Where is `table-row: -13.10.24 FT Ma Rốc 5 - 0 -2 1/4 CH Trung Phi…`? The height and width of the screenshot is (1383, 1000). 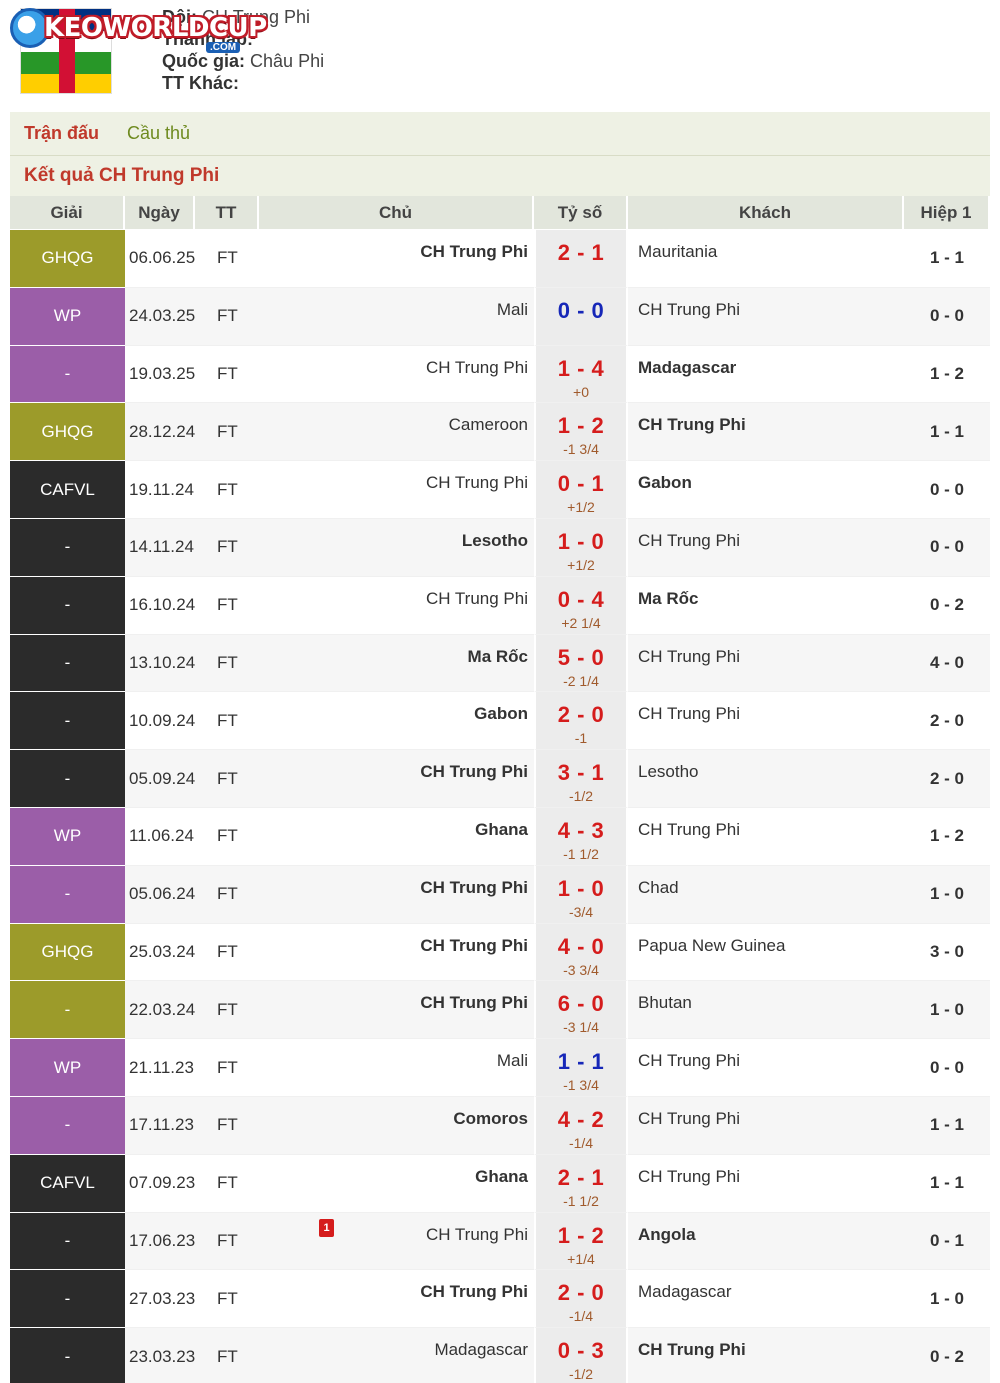
table-row: -13.10.24 FT Ma Rốc 5 - 0 -2 1/4 CH Trung Phi… is located at coordinates (500, 663).